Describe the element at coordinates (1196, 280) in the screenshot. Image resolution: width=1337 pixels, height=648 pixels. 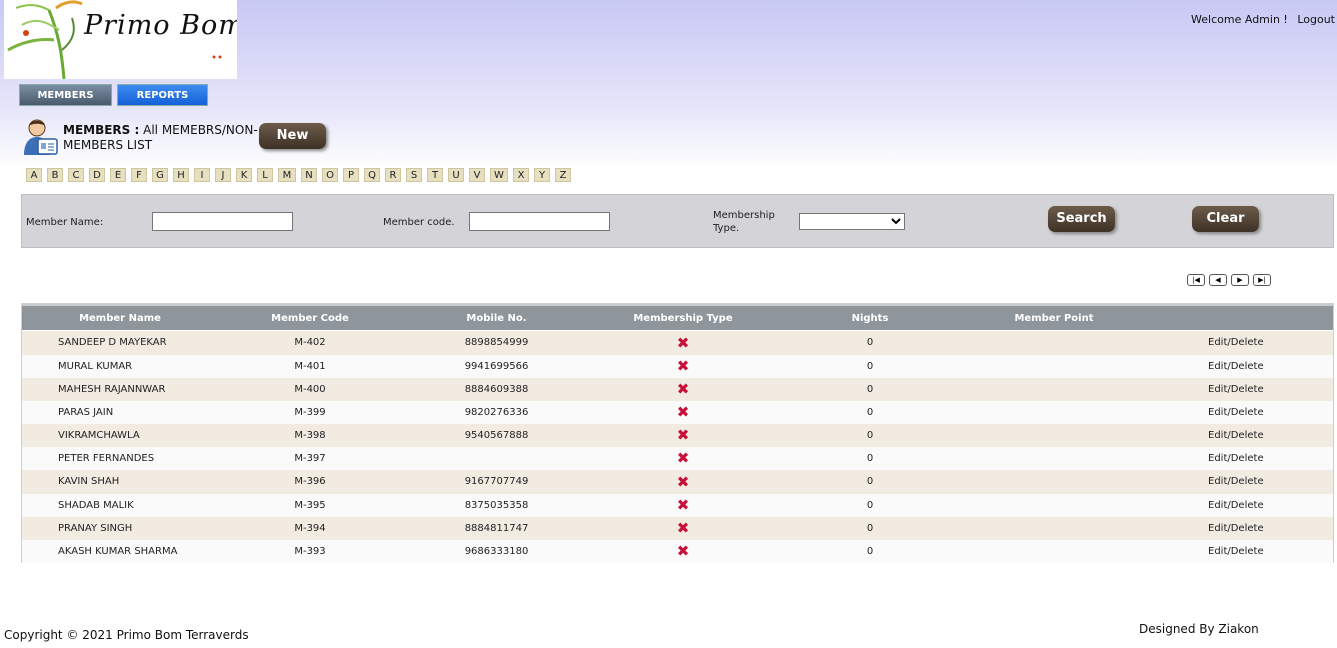
I see `first-page-button: |◀` at that location.